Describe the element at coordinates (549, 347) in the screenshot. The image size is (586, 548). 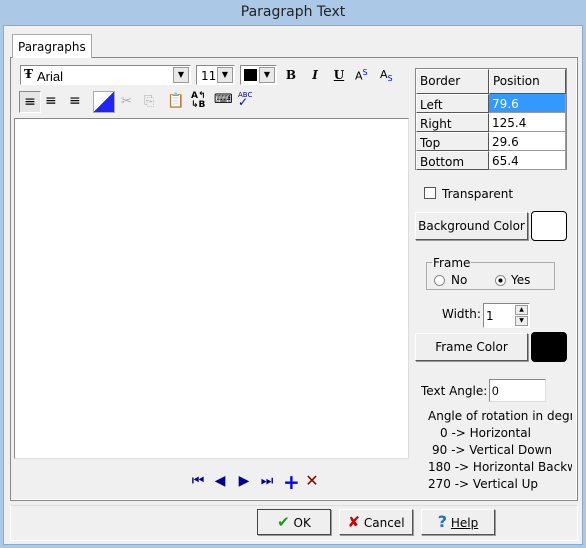
I see `frame-color-swatch` at that location.